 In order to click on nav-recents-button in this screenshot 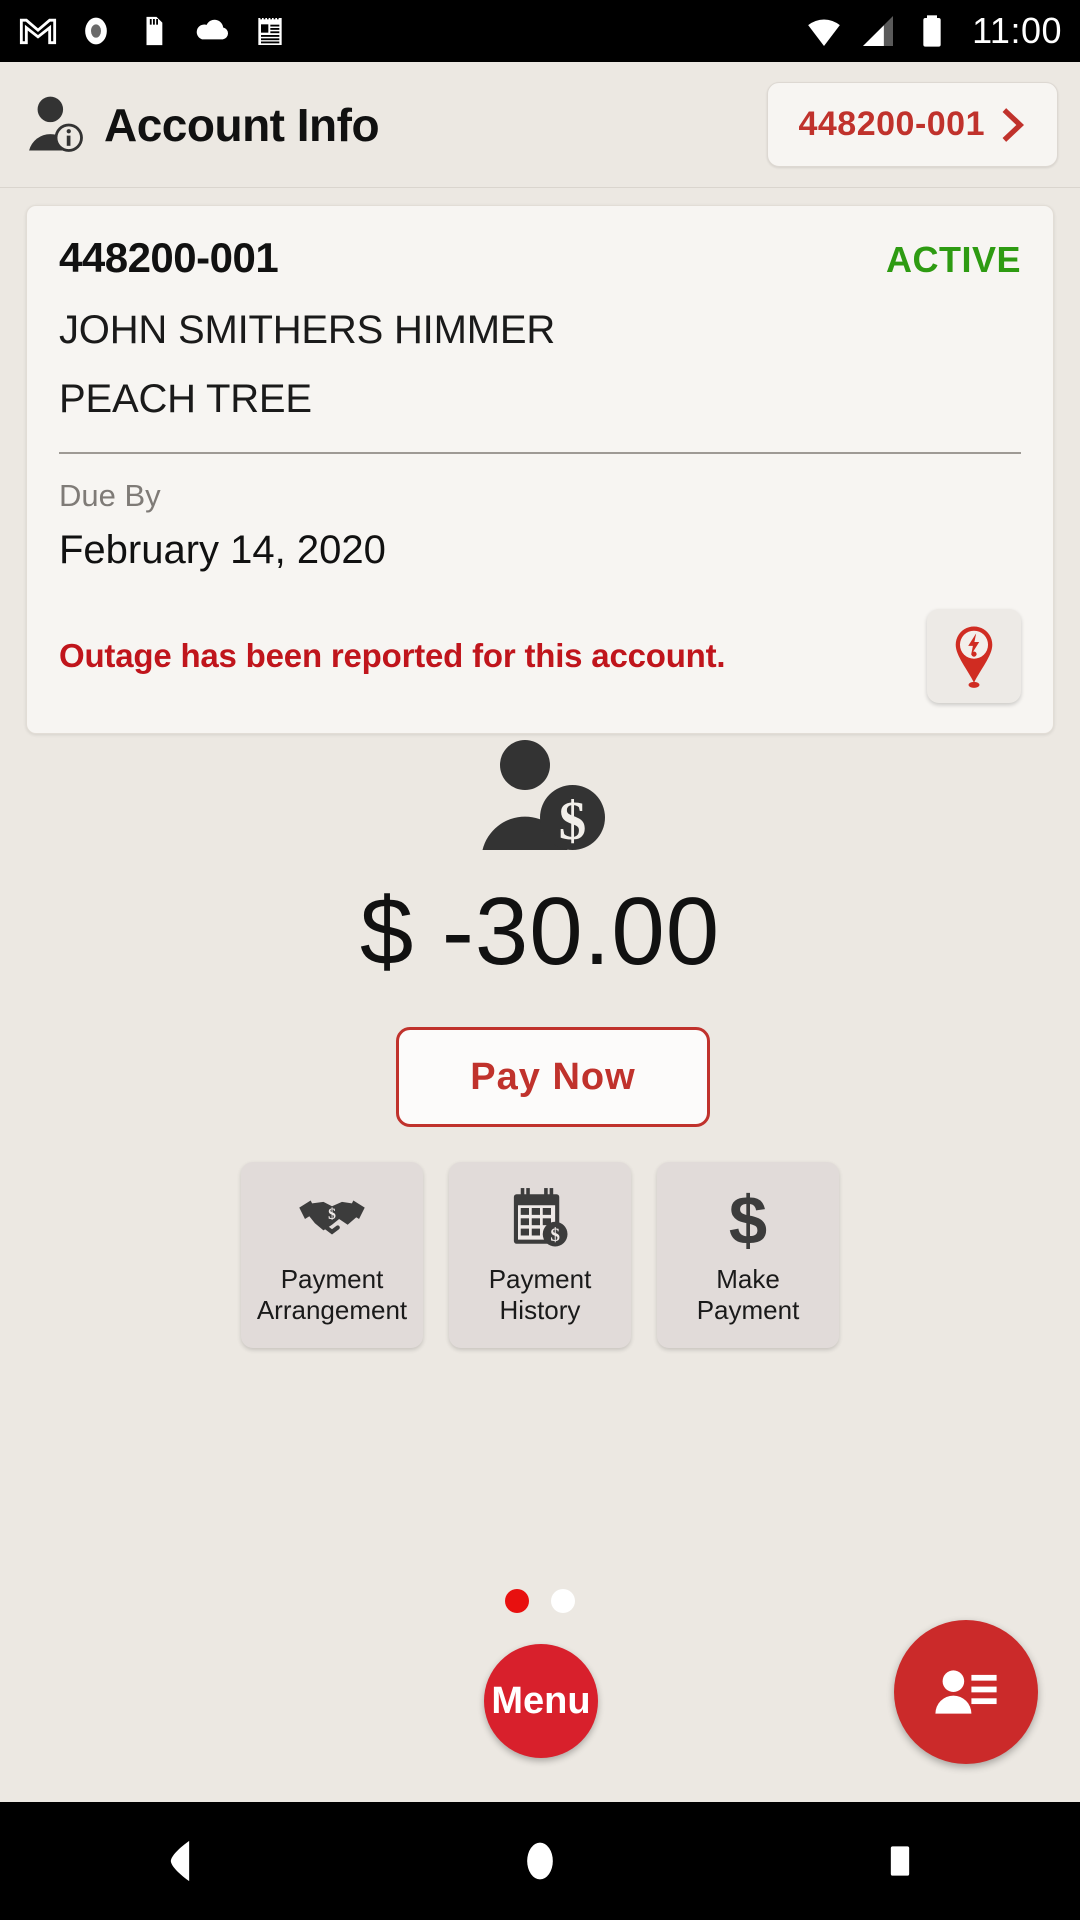, I will do `click(900, 1861)`.